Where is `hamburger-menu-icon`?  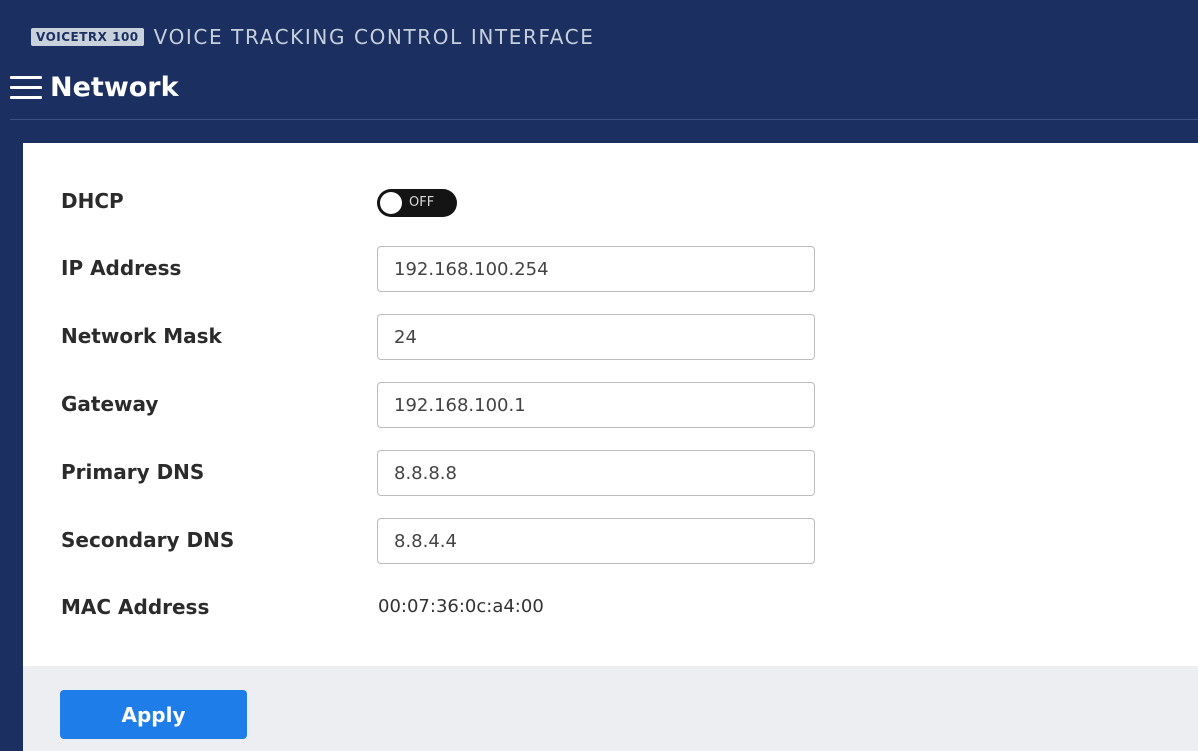 hamburger-menu-icon is located at coordinates (26, 88).